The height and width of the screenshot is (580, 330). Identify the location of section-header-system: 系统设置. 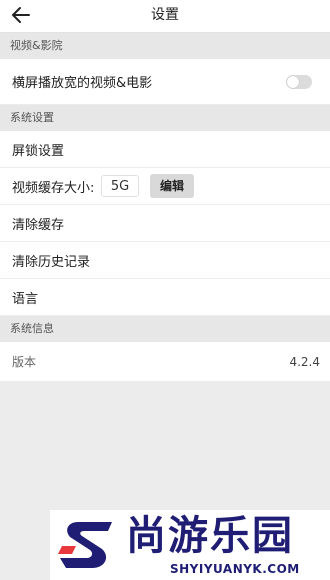
(165, 118).